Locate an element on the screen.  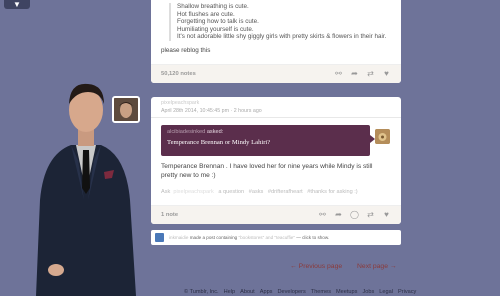
quote-line: Humiliating yourself is cute. is located at coordinates (215, 29).